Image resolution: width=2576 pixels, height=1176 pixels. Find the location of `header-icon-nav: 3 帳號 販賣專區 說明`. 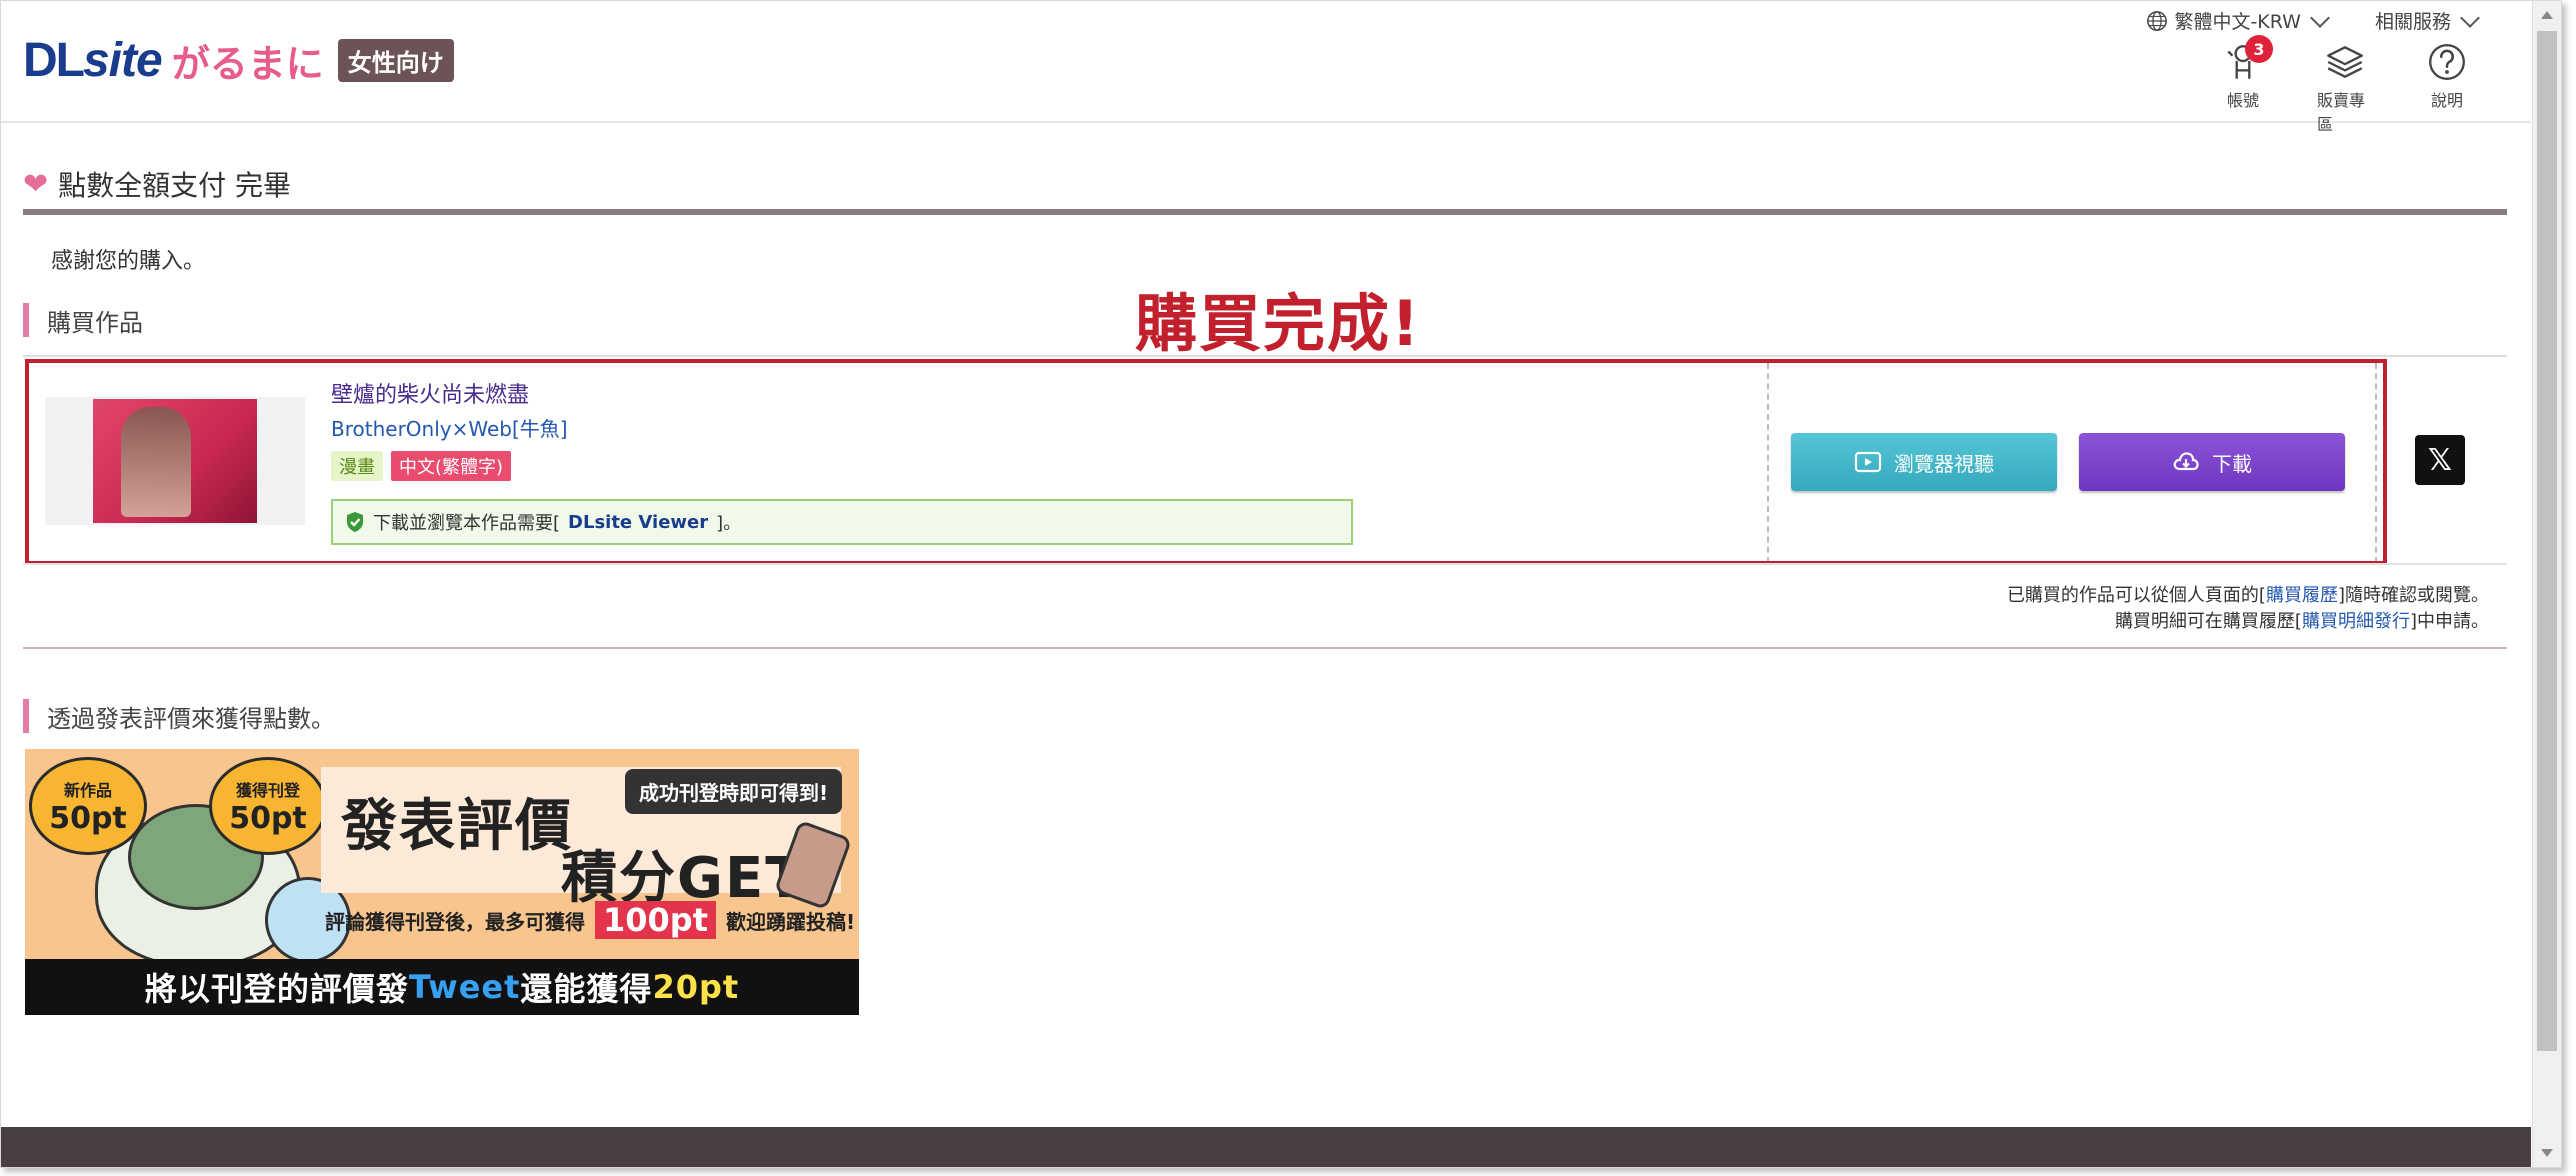

header-icon-nav: 3 帳號 販賣專區 說明 is located at coordinates (2345, 85).